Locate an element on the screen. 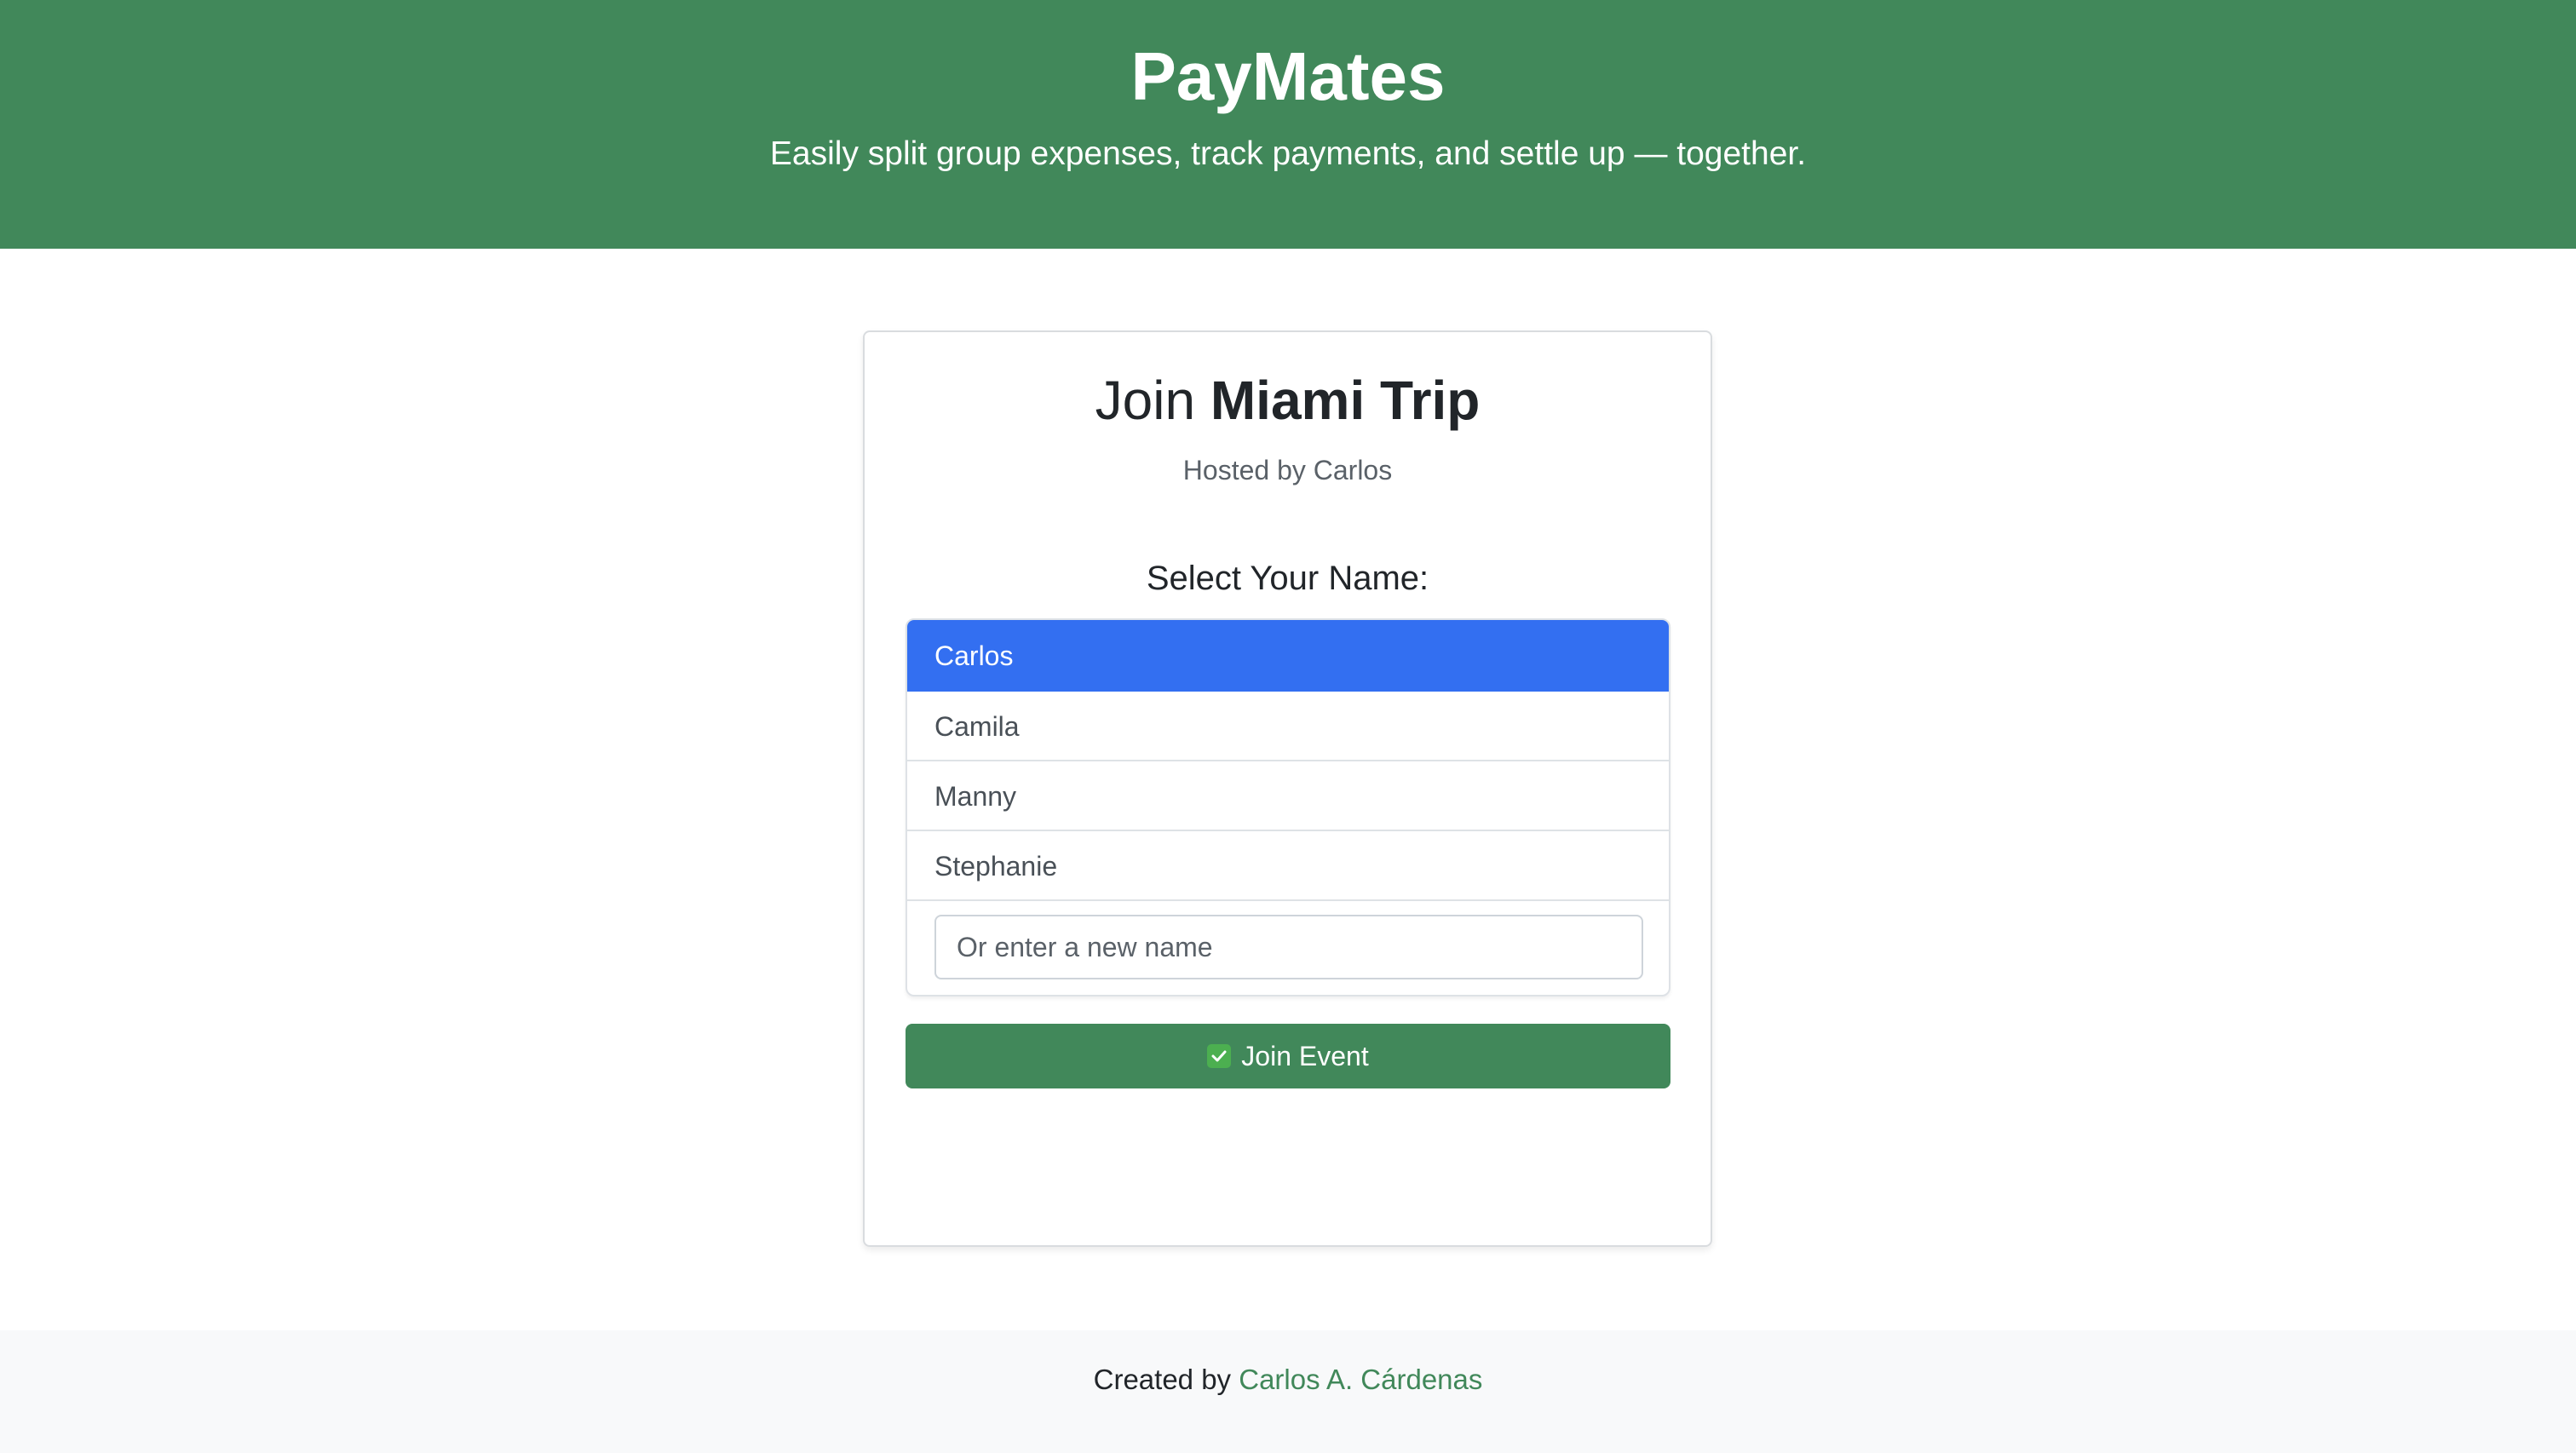 Image resolution: width=2576 pixels, height=1453 pixels. name-list: Carlos Camila Manny Stephanie is located at coordinates (1288, 807).